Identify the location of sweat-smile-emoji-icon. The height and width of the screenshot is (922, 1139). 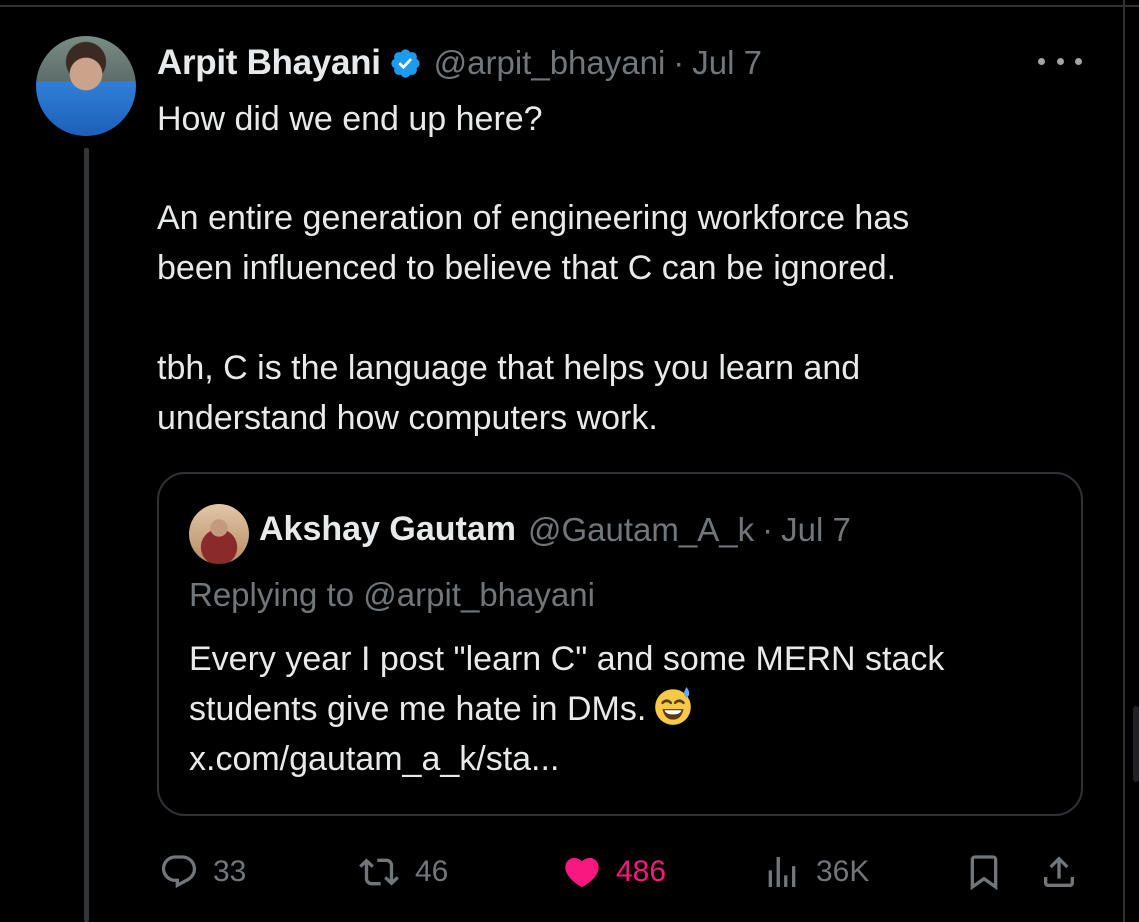
(673, 706).